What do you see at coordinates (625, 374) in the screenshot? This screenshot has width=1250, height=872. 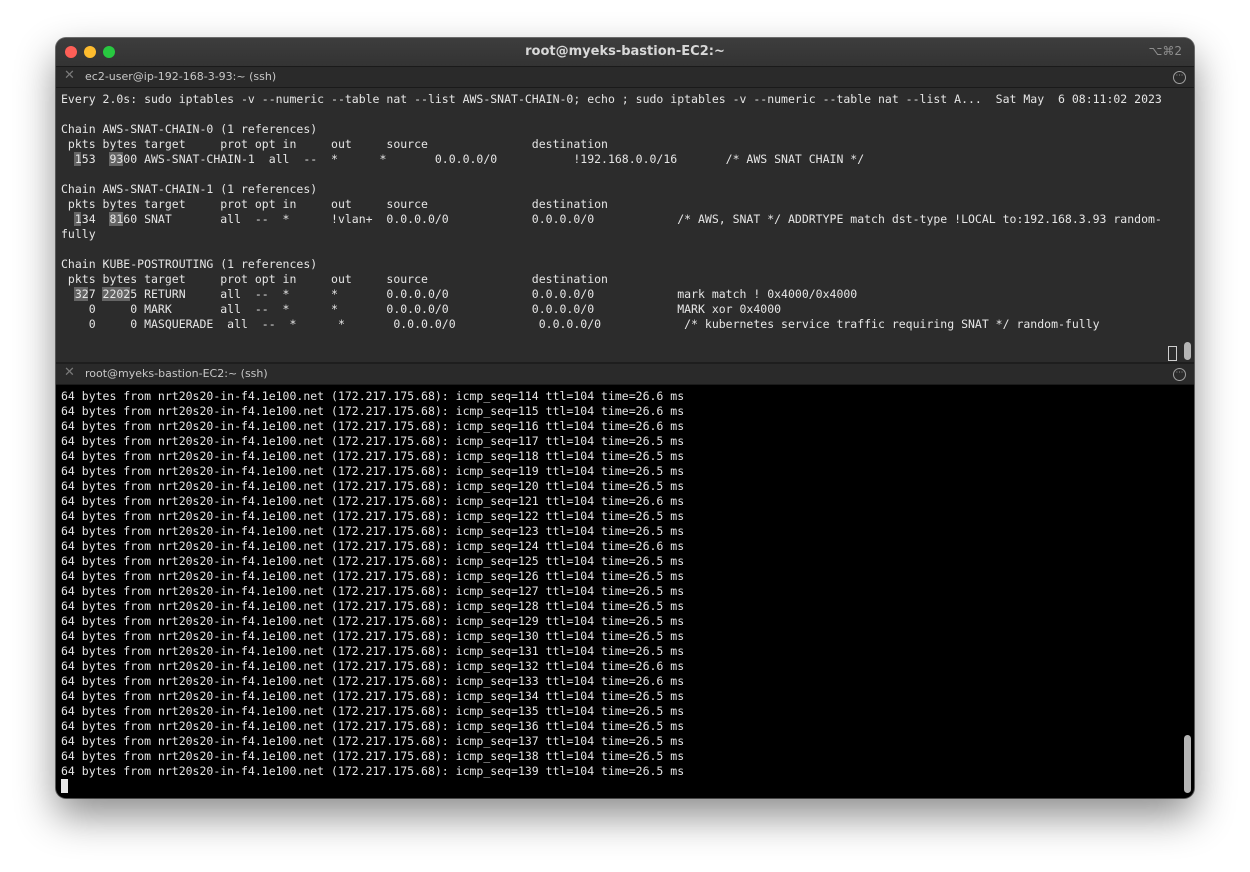 I see `pane2-header: ✕ root@myeks-bastion-EC2:~ (ssh) ···` at bounding box center [625, 374].